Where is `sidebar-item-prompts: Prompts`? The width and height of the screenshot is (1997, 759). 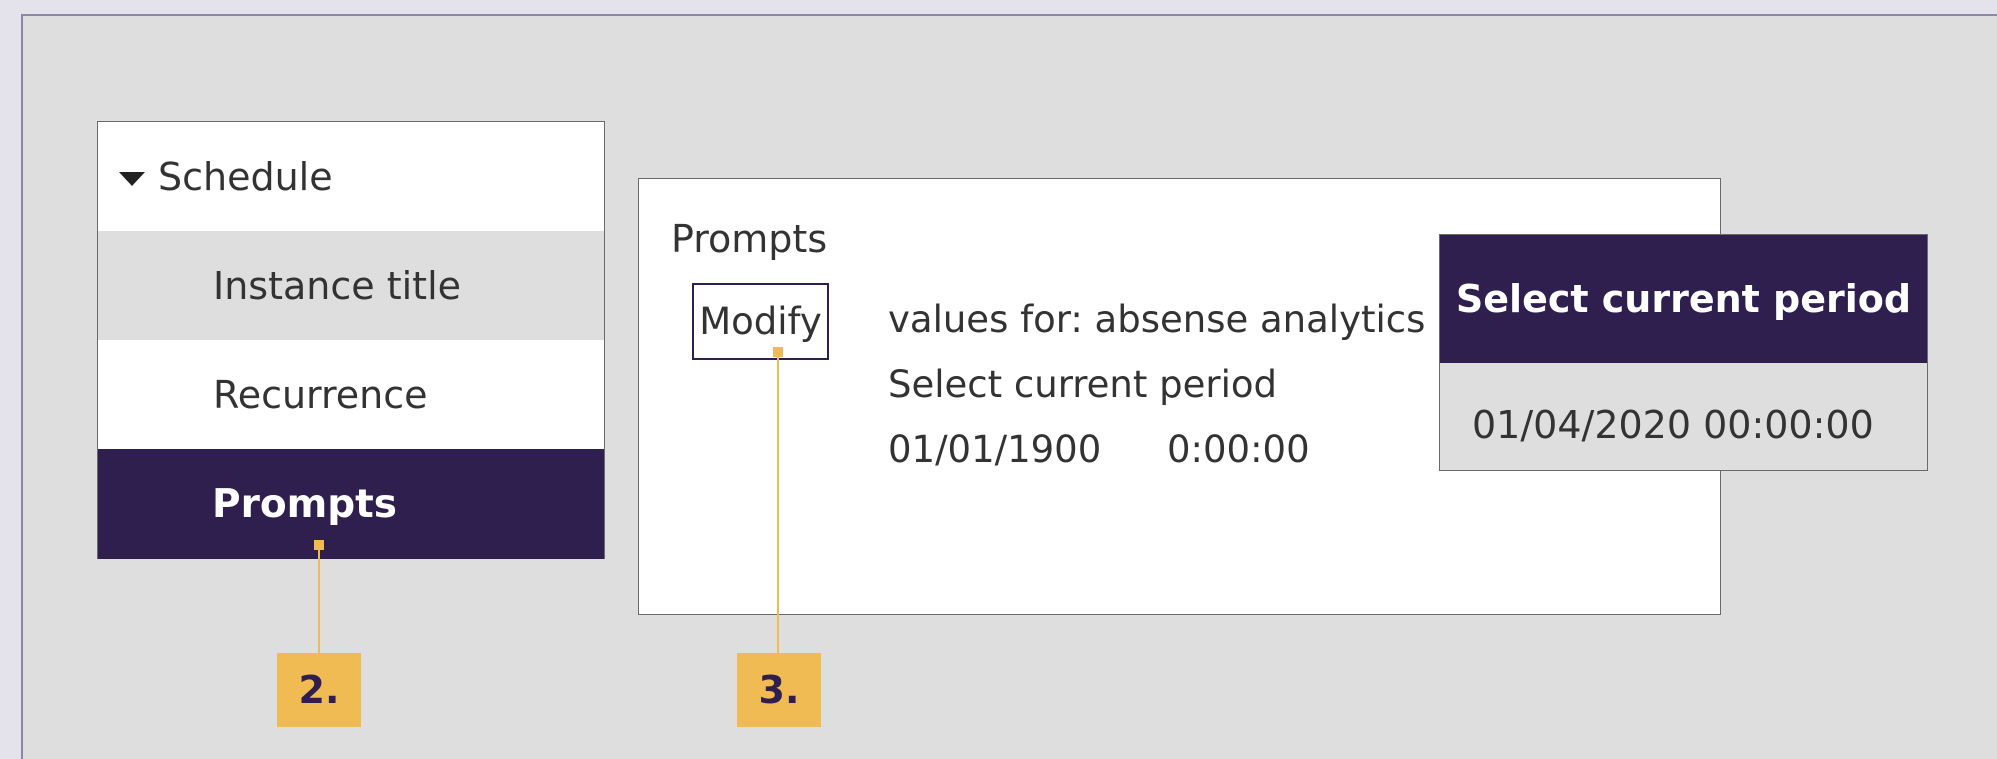
sidebar-item-prompts: Prompts is located at coordinates (351, 504).